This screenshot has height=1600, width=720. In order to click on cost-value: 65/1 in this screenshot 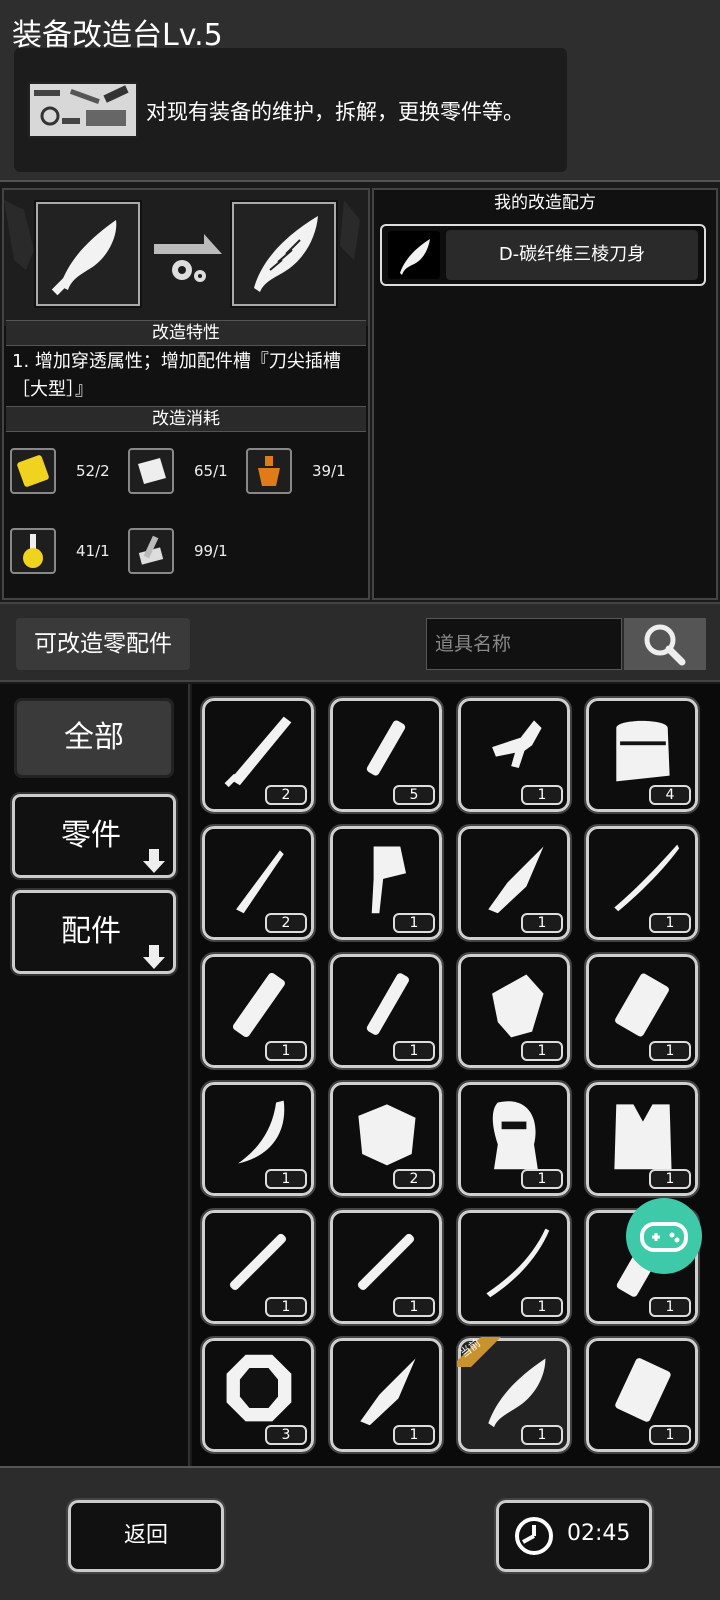, I will do `click(211, 471)`.